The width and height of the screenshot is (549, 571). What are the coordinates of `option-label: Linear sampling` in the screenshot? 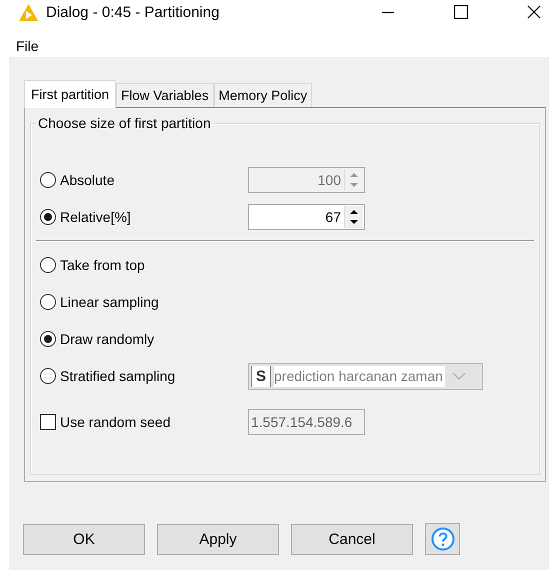 It's located at (109, 302).